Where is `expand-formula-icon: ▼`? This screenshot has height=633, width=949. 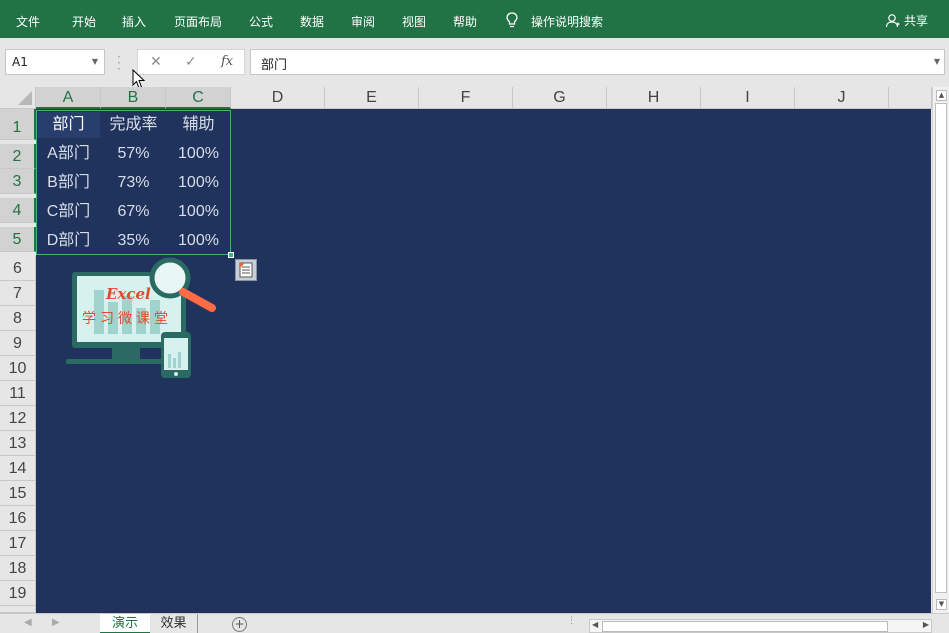 expand-formula-icon: ▼ is located at coordinates (937, 61).